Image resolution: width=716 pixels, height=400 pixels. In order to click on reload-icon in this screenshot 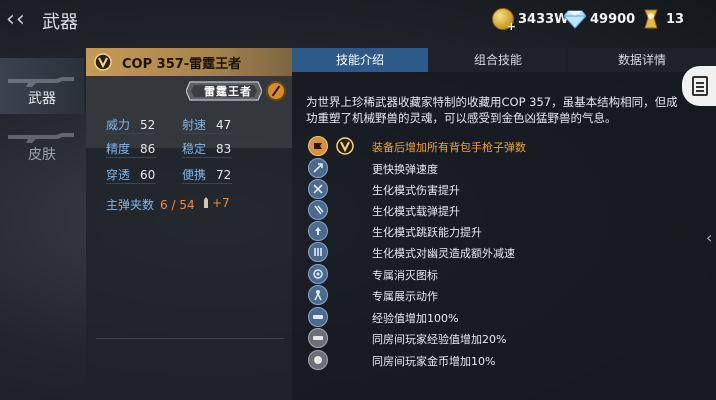, I will do `click(318, 168)`.